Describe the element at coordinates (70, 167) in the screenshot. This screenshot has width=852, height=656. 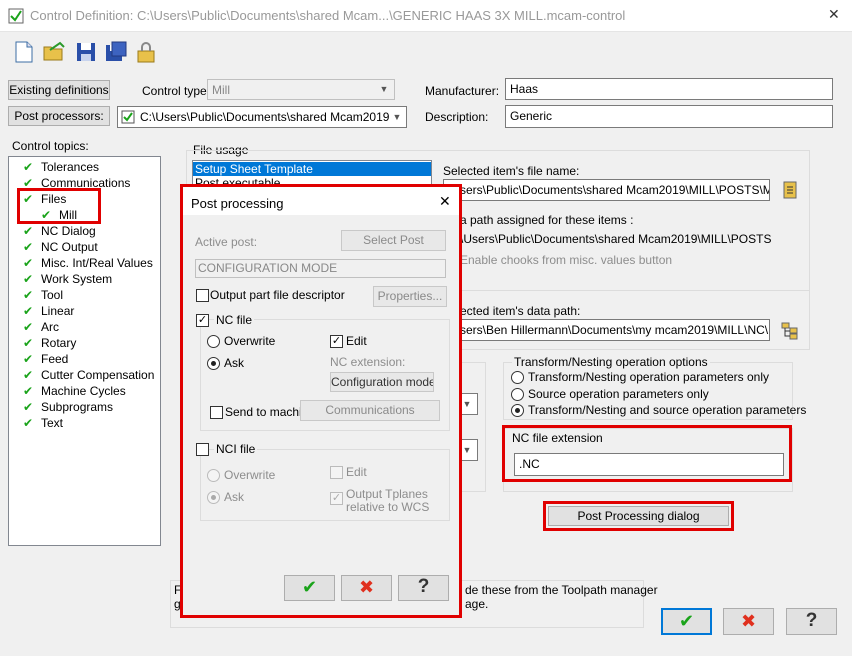
I see `tree-item-label: Tolerances` at that location.